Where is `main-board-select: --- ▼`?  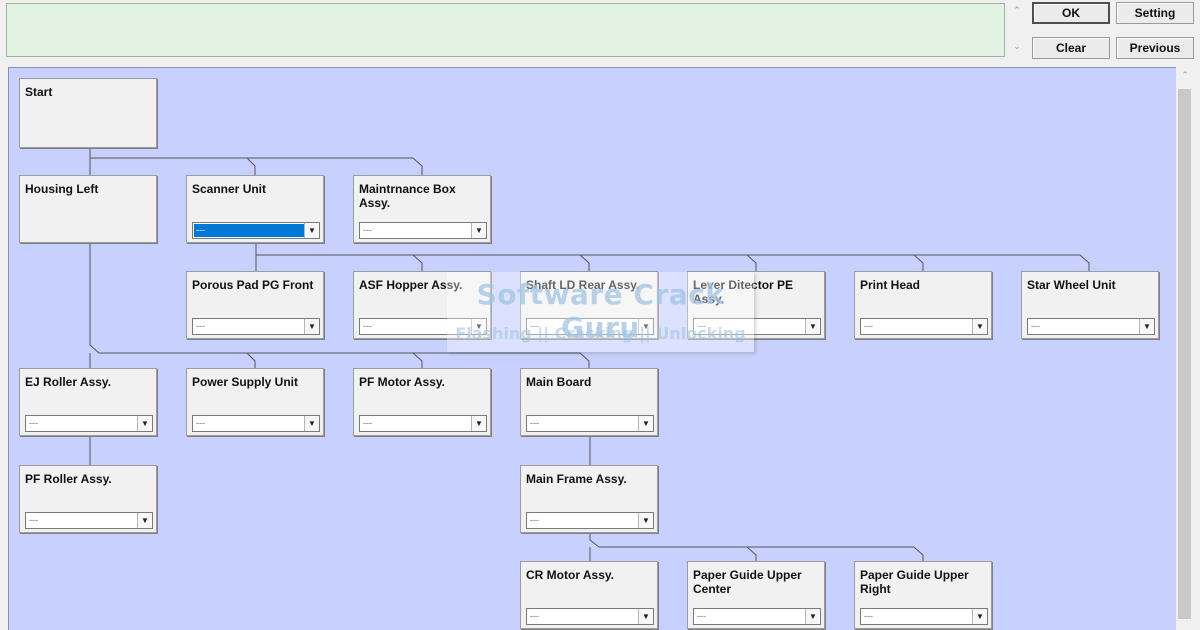
main-board-select: --- ▼ is located at coordinates (590, 423).